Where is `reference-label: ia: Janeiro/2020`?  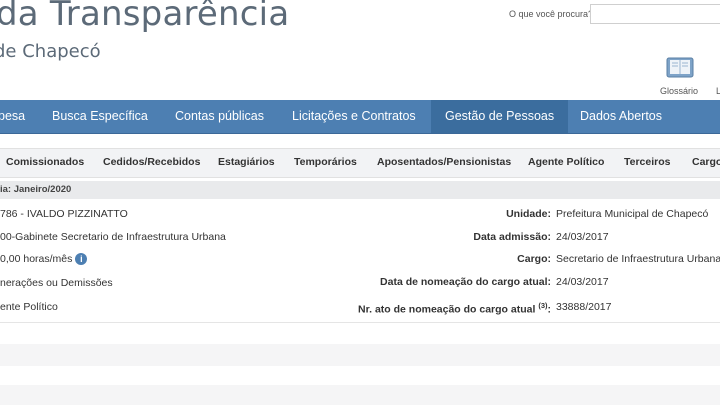
reference-label: ia: Janeiro/2020 is located at coordinates (36, 189).